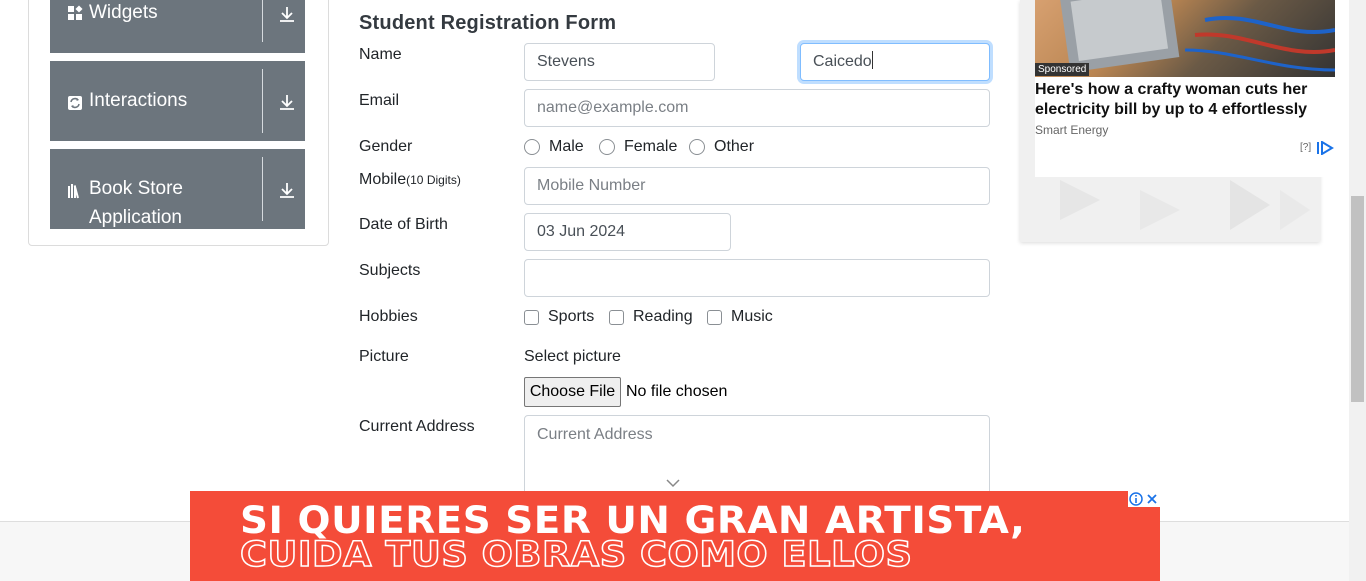 This screenshot has width=1366, height=581. What do you see at coordinates (384, 356) in the screenshot?
I see `picture-label: Picture` at bounding box center [384, 356].